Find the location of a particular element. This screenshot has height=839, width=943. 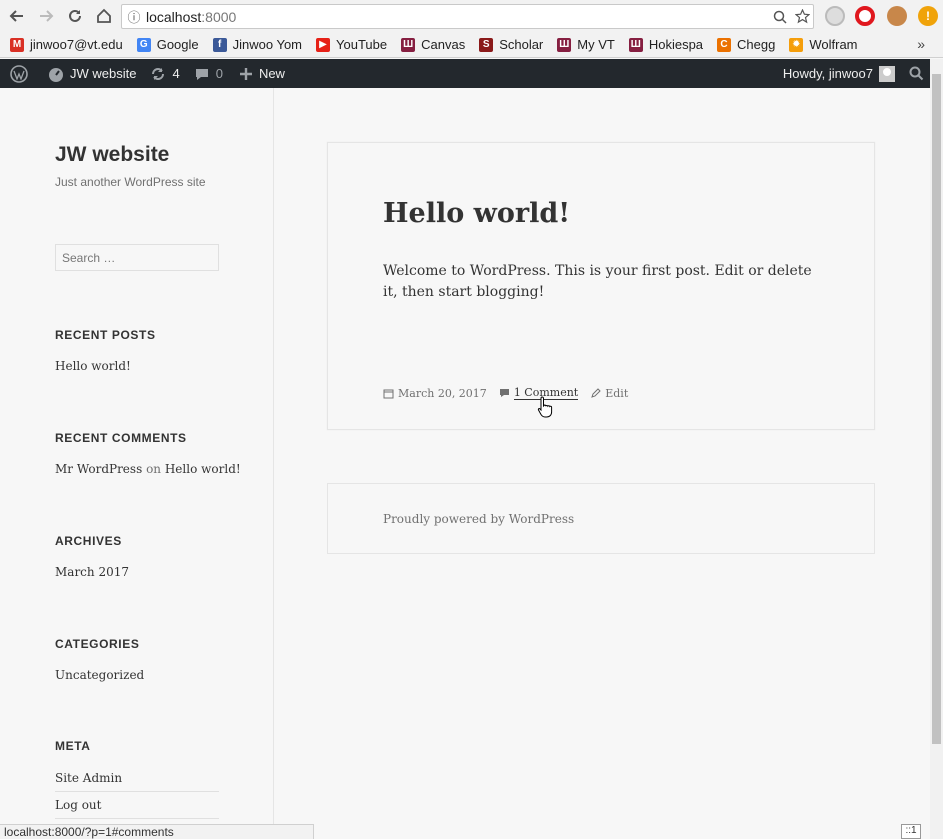

wolfram-icon: ✹ is located at coordinates (796, 44).